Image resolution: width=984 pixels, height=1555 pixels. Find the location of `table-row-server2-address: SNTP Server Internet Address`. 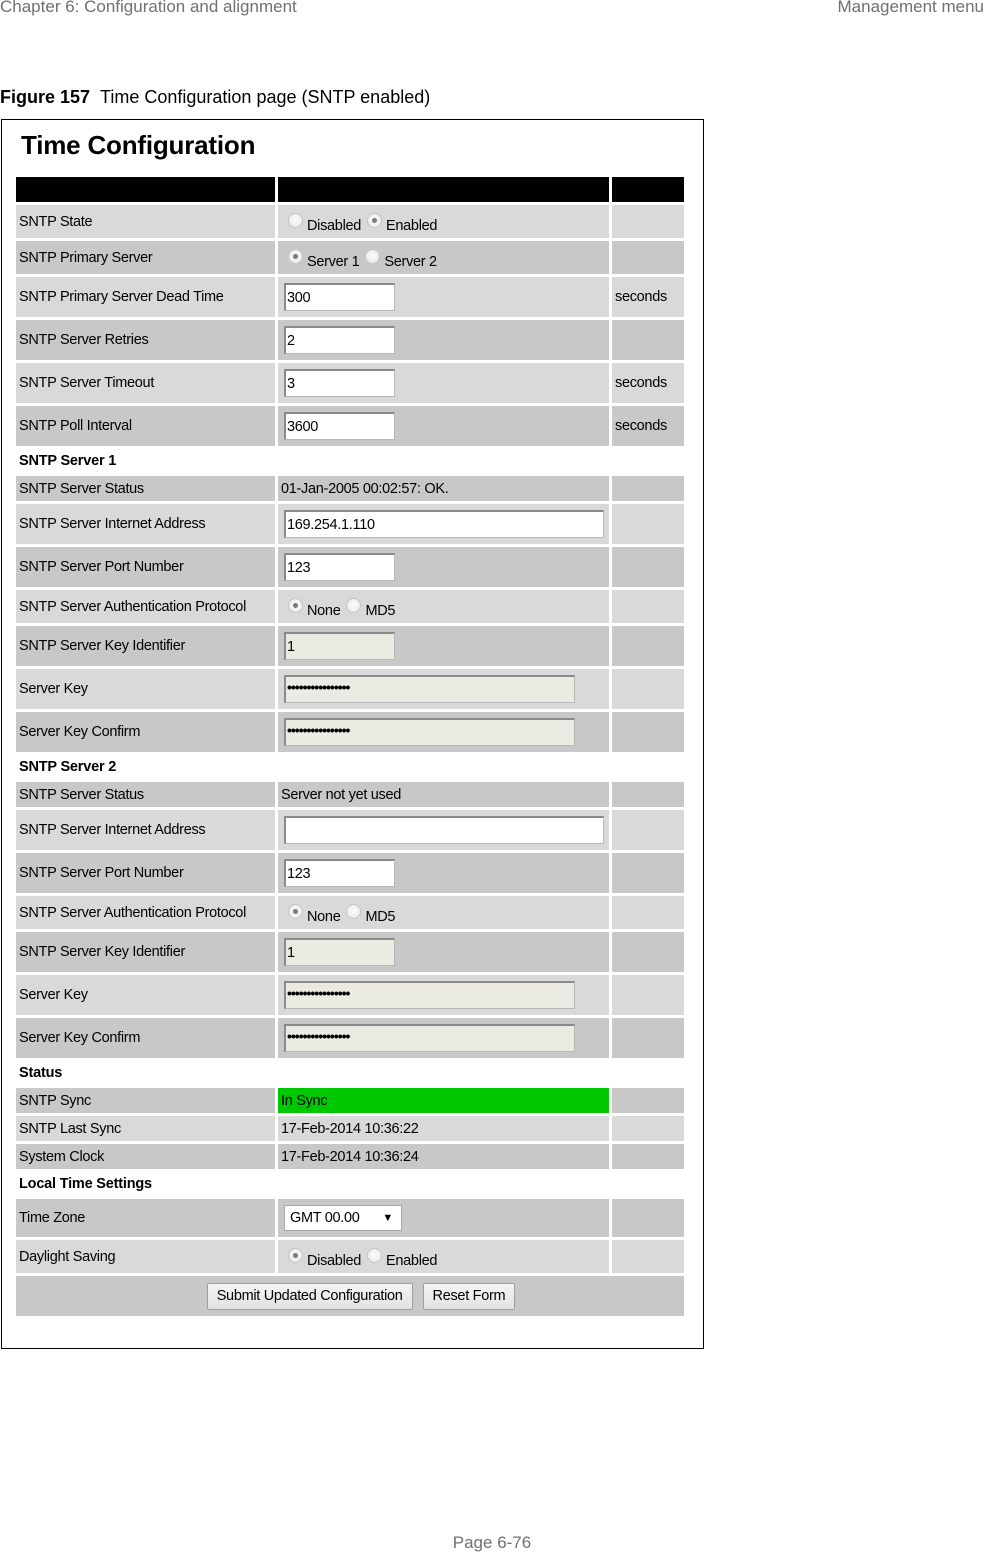

table-row-server2-address: SNTP Server Internet Address is located at coordinates (350, 830).